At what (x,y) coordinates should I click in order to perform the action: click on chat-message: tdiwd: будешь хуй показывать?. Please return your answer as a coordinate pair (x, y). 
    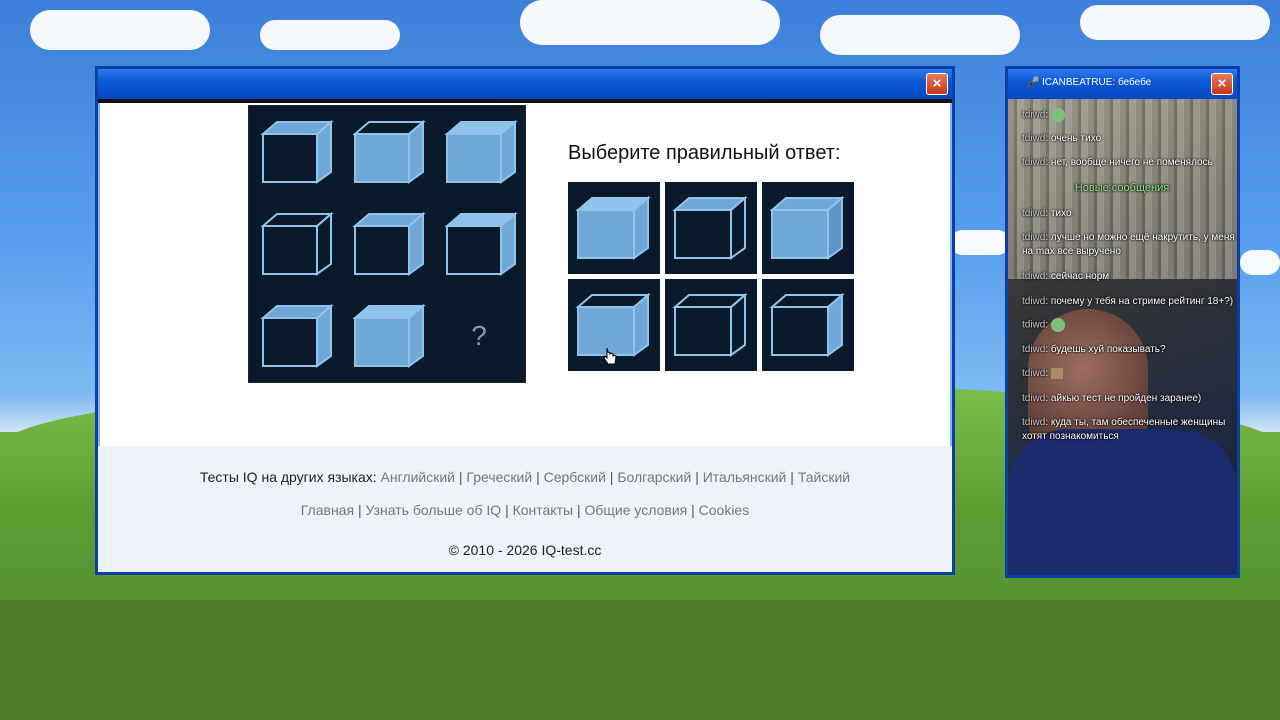
    Looking at the image, I should click on (1094, 349).